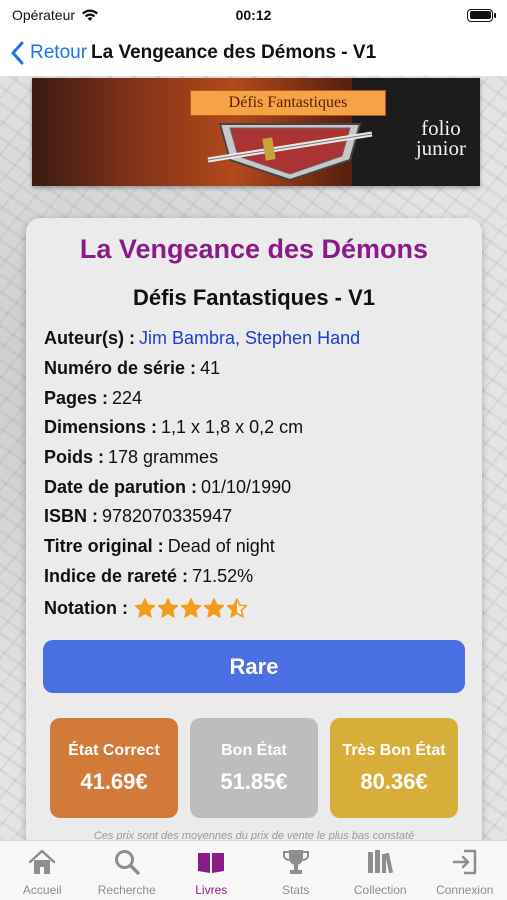 Image resolution: width=507 pixels, height=900 pixels. Describe the element at coordinates (394, 750) in the screenshot. I see `price-condition-label: Très Bon État` at that location.